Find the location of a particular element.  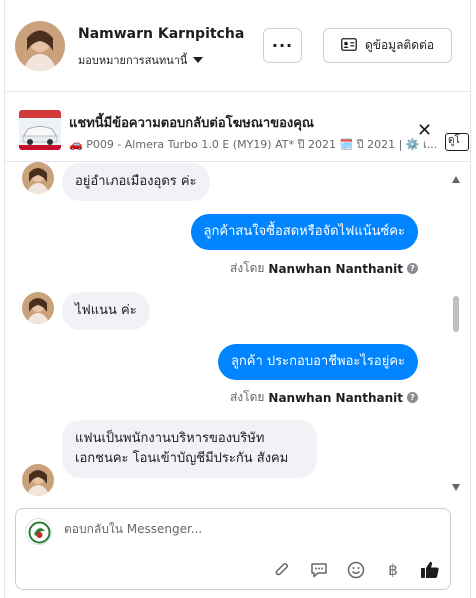

assign-label: มอบหมายการสนทนานี้ is located at coordinates (133, 60).